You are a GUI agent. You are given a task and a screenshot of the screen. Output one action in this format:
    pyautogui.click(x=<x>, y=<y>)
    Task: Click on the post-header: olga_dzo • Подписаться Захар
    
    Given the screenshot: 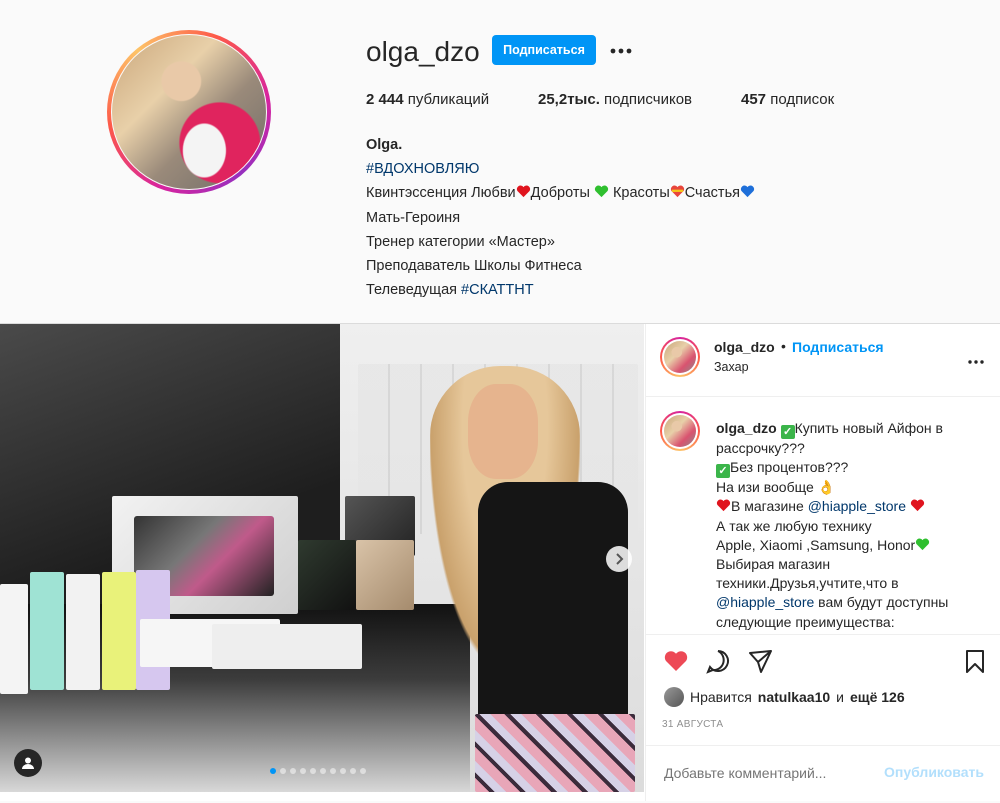 What is the action you would take?
    pyautogui.click(x=823, y=360)
    